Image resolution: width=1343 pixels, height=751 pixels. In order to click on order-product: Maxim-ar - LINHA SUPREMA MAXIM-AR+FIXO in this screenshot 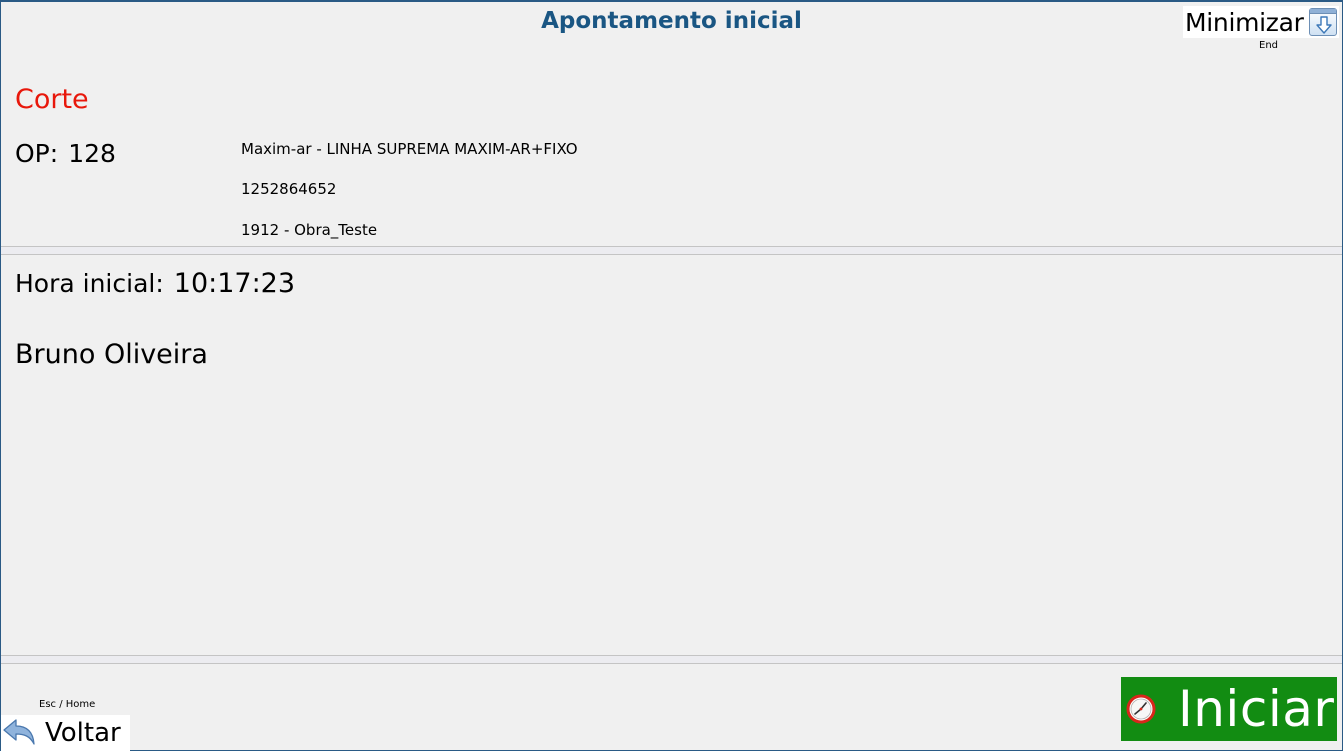, I will do `click(409, 149)`.